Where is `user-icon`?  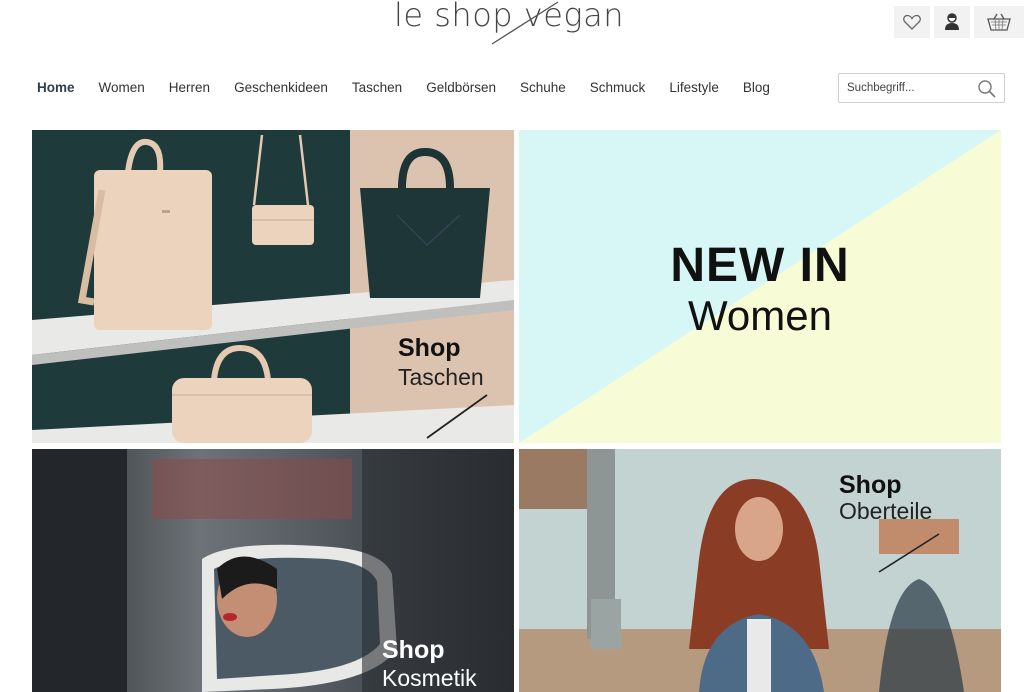 user-icon is located at coordinates (952, 21).